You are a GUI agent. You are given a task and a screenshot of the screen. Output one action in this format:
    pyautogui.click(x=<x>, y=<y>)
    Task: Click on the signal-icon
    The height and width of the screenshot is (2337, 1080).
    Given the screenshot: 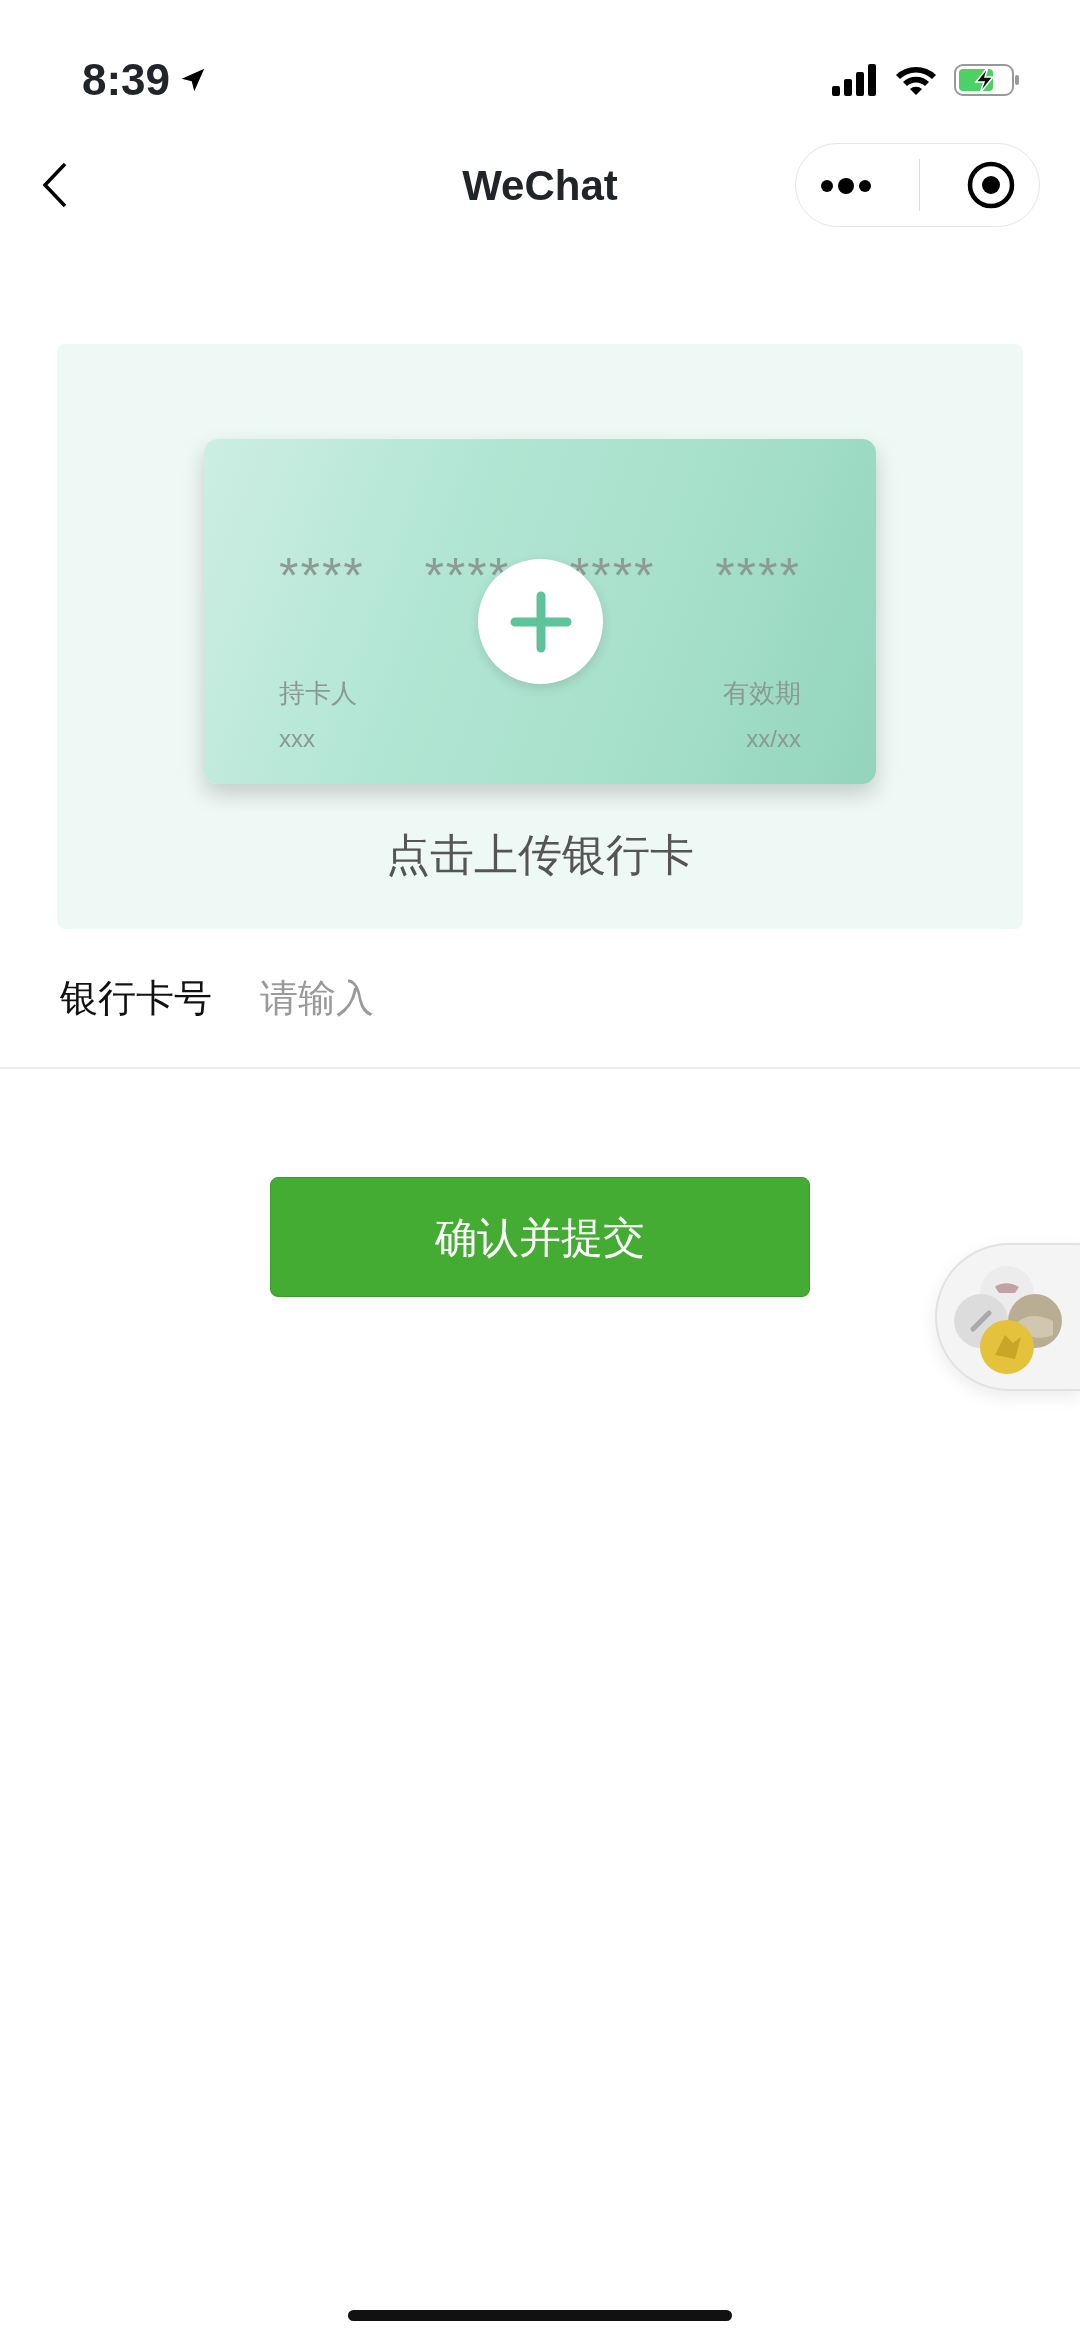 What is the action you would take?
    pyautogui.click(x=855, y=80)
    